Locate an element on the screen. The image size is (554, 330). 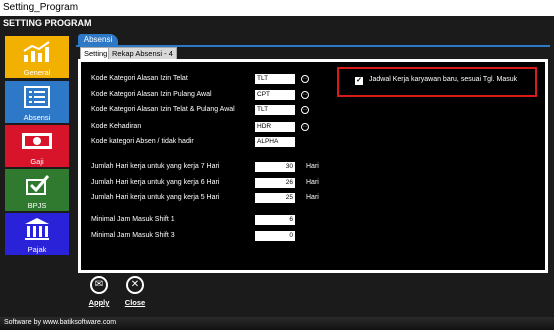
sidebar-item-absensi: Absensi is located at coordinates (37, 102).